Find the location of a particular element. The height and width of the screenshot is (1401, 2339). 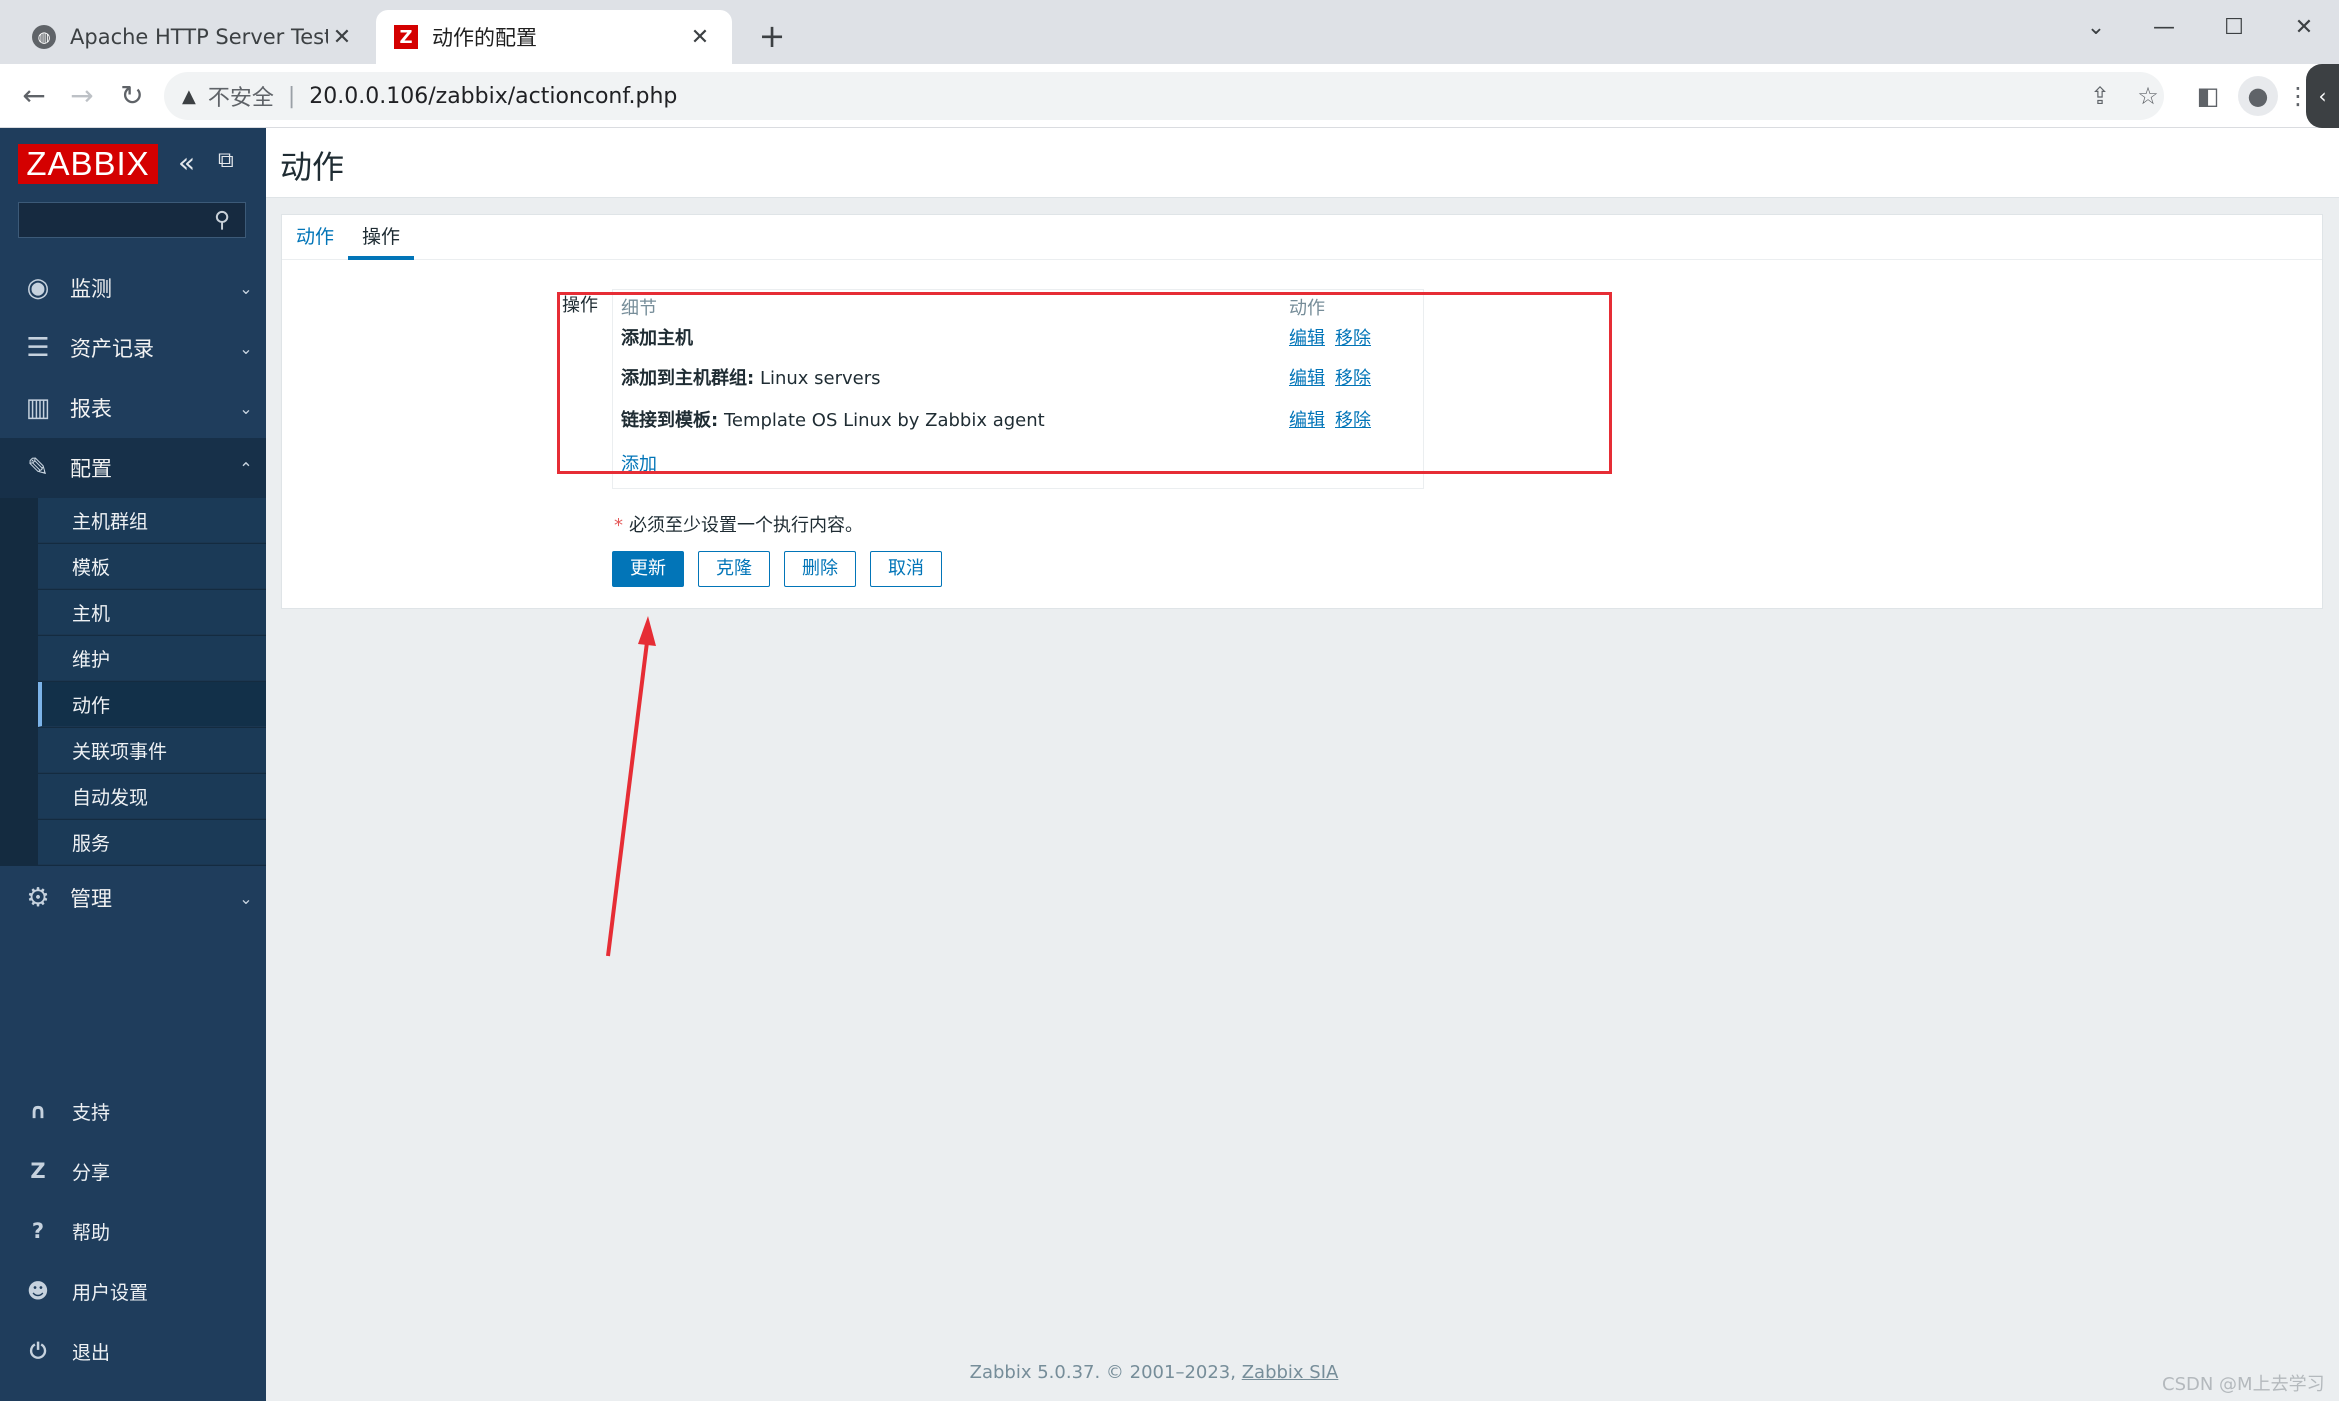

submenu-templates: 模板 is located at coordinates (152, 566).